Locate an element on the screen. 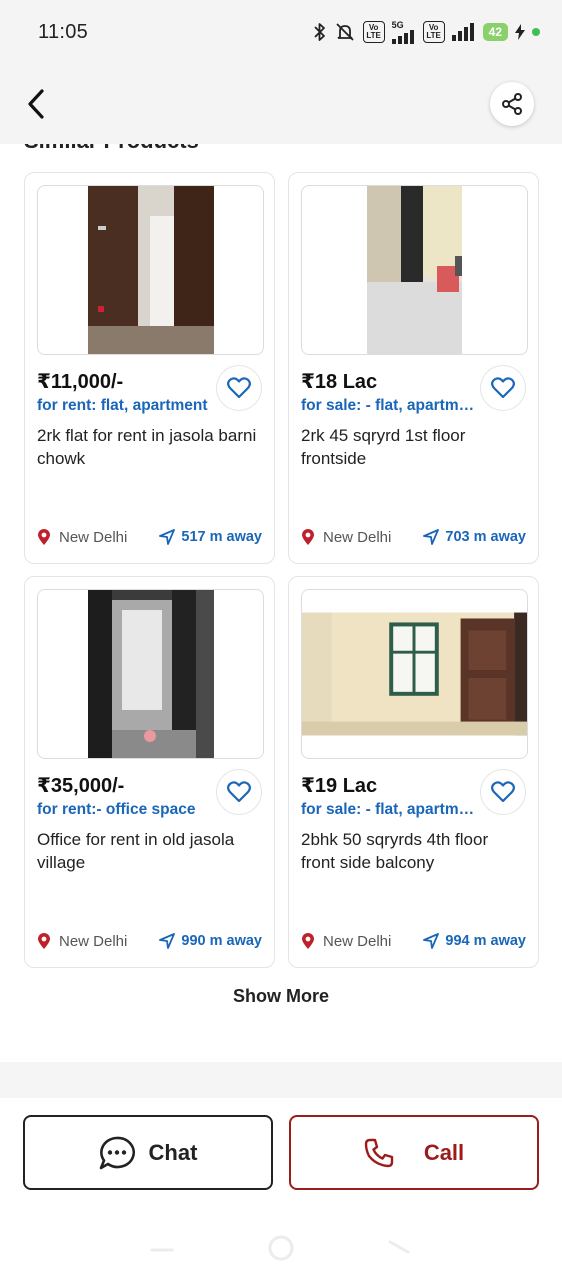  product-meta-row: New Delhi 990 m away is located at coordinates (149, 941).